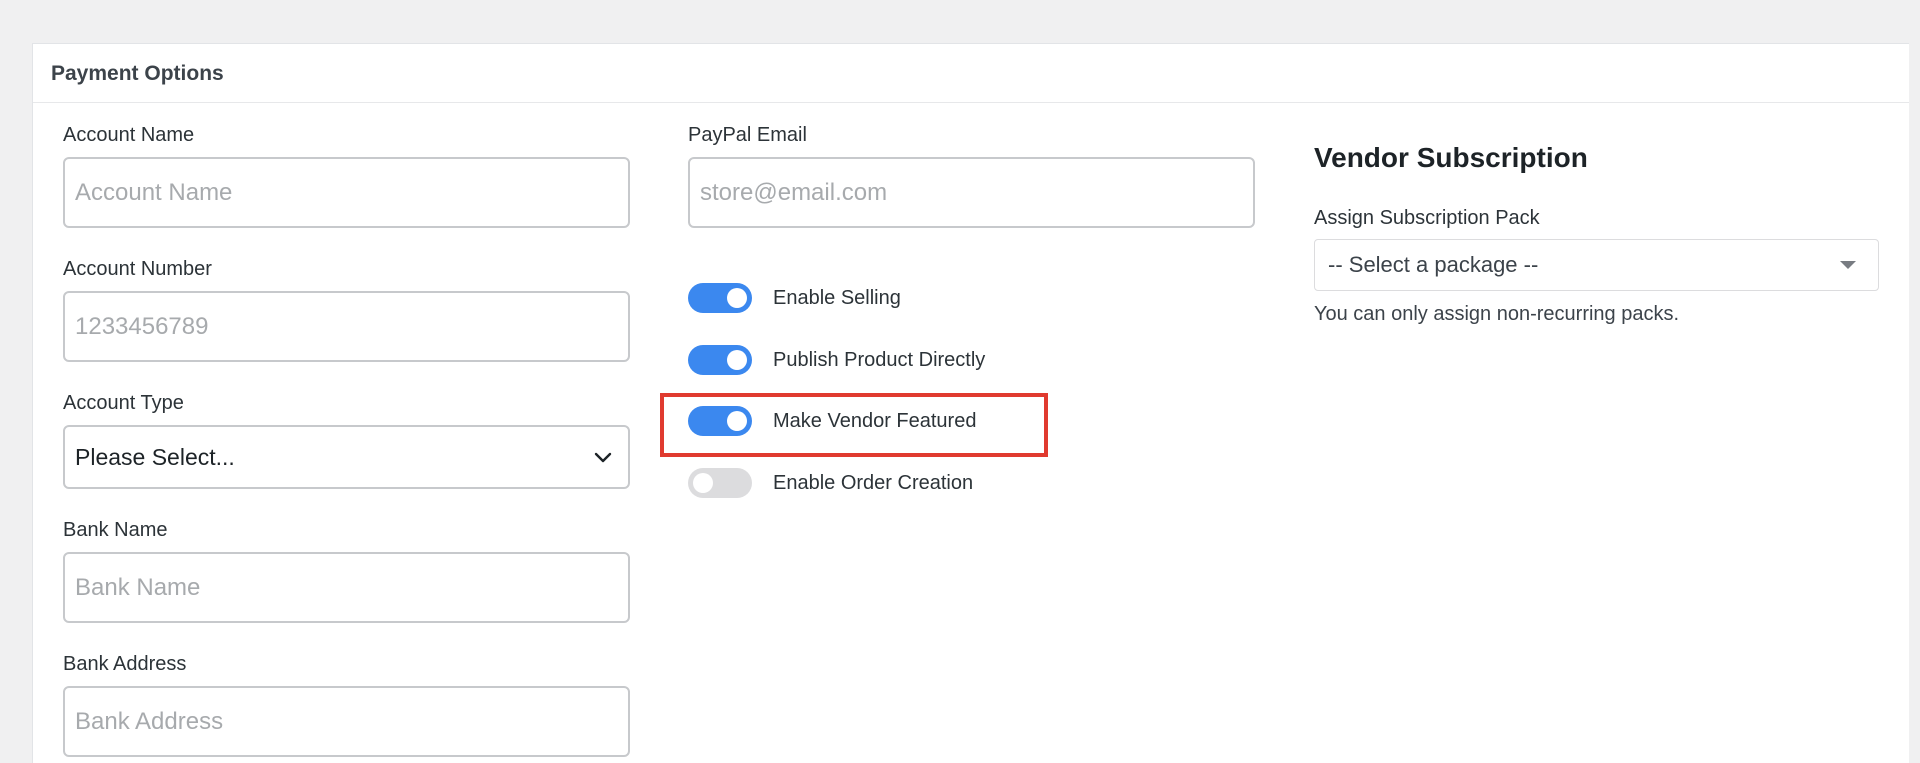  Describe the element at coordinates (873, 482) in the screenshot. I see `enable-order-creation-label: Enable Order Creation` at that location.